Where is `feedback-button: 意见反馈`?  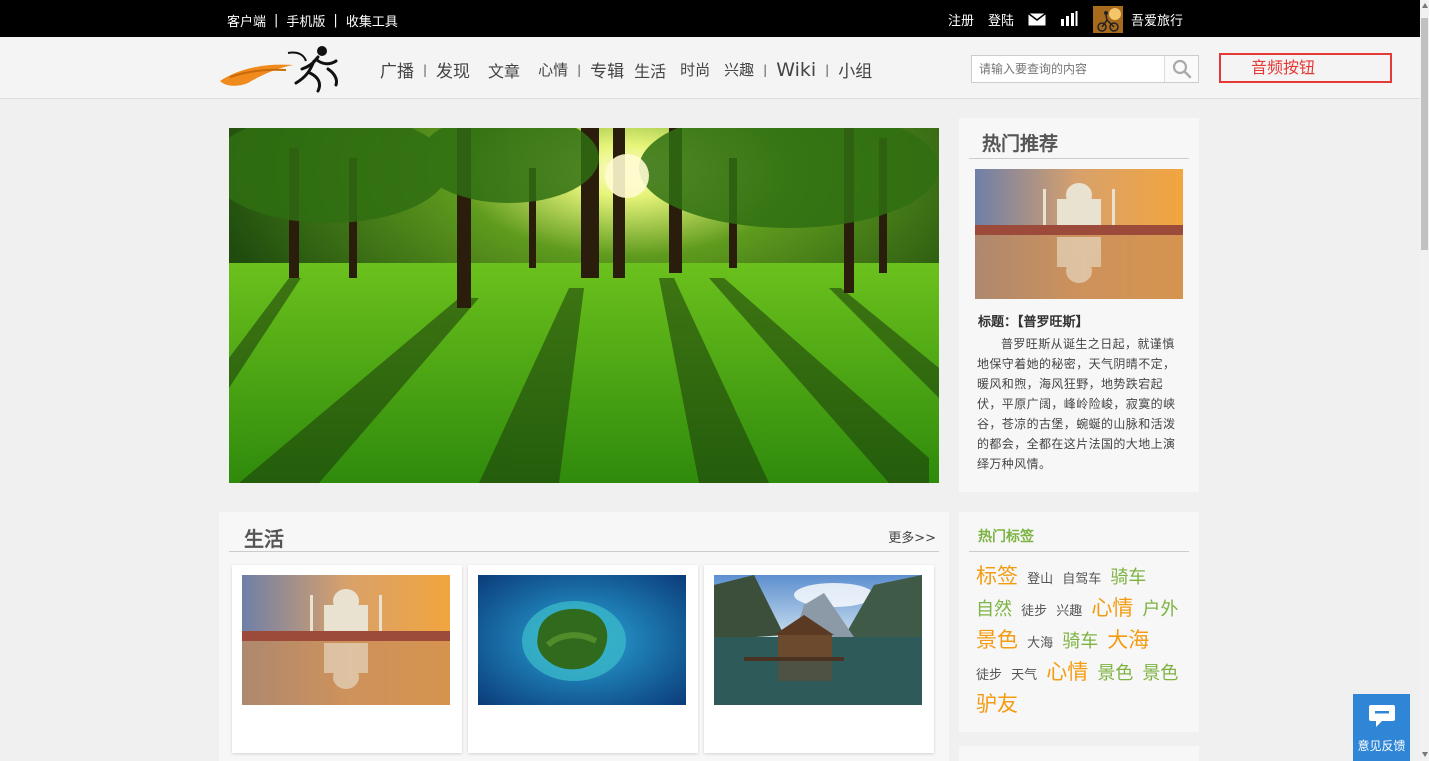
feedback-button: 意见反馈 is located at coordinates (1381, 727).